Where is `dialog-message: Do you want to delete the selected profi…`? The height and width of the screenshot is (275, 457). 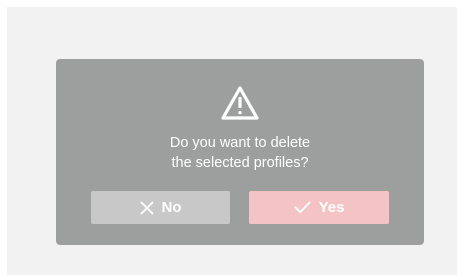
dialog-message: Do you want to delete the selected profi… is located at coordinates (240, 153).